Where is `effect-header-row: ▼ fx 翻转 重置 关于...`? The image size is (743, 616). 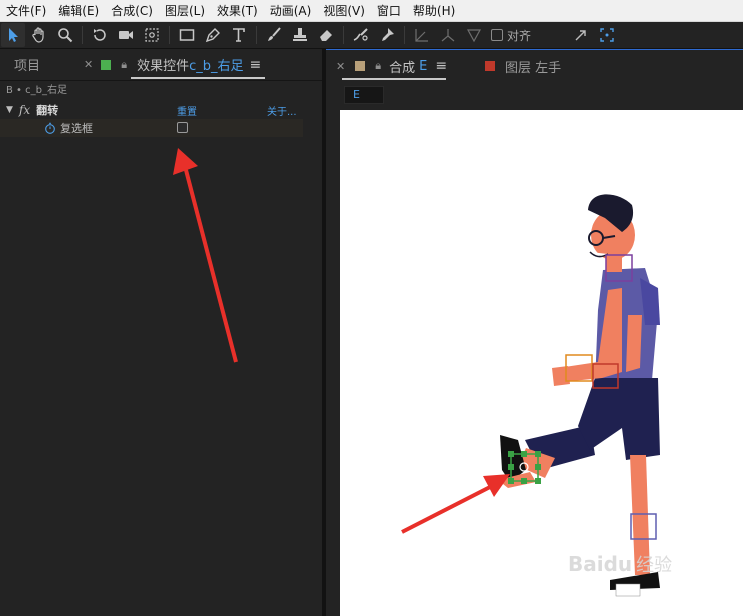
effect-header-row: ▼ fx 翻转 重置 关于... is located at coordinates (151, 110).